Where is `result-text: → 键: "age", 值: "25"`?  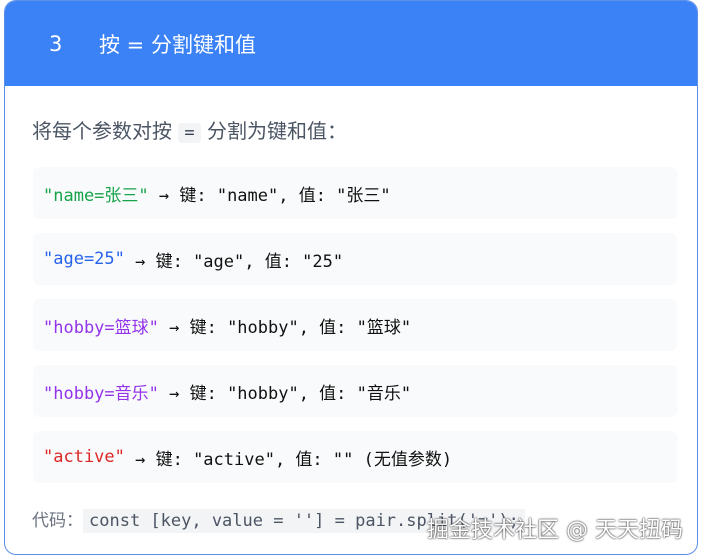
result-text: → 键: "age", 值: "25" is located at coordinates (234, 261).